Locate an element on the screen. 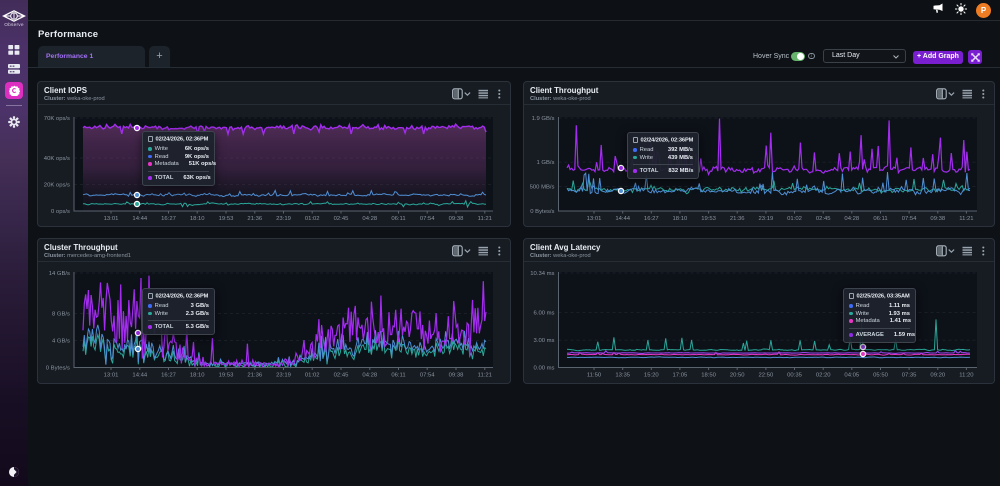  svg-text: 70K ops/s is located at coordinates (57, 119).